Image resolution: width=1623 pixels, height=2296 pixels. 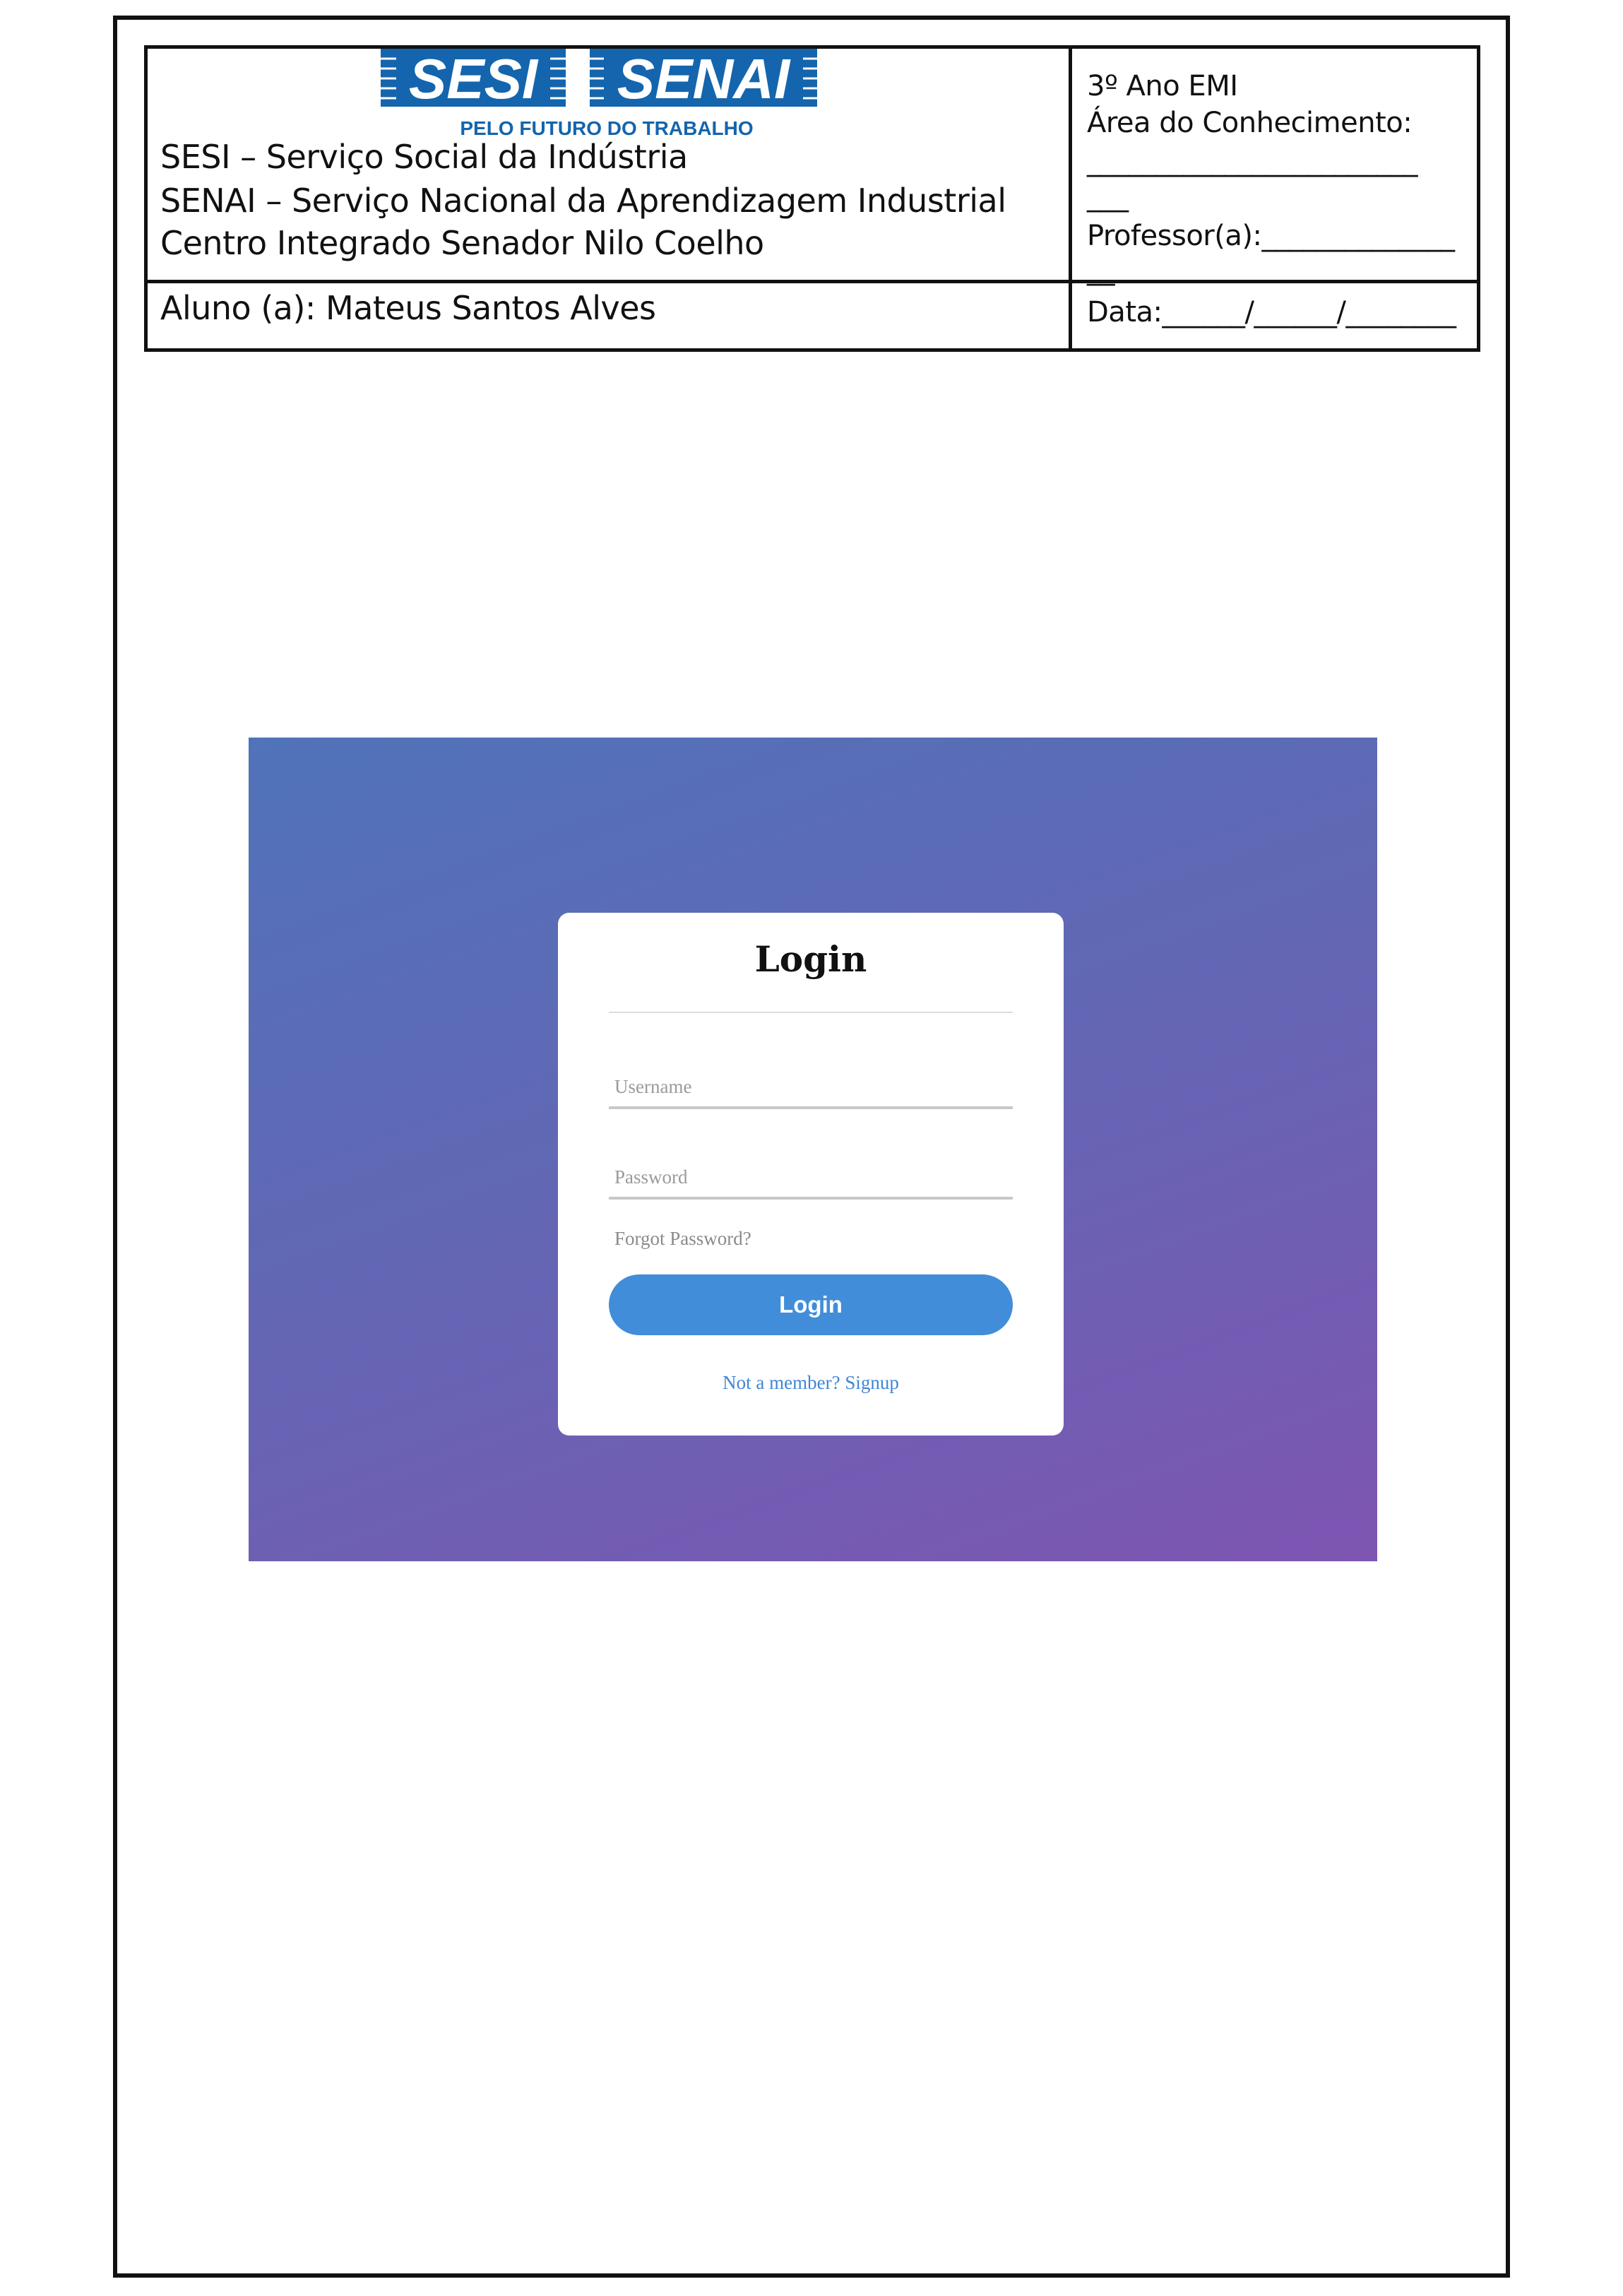 I want to click on header-vertical-divider, so click(x=1070, y=199).